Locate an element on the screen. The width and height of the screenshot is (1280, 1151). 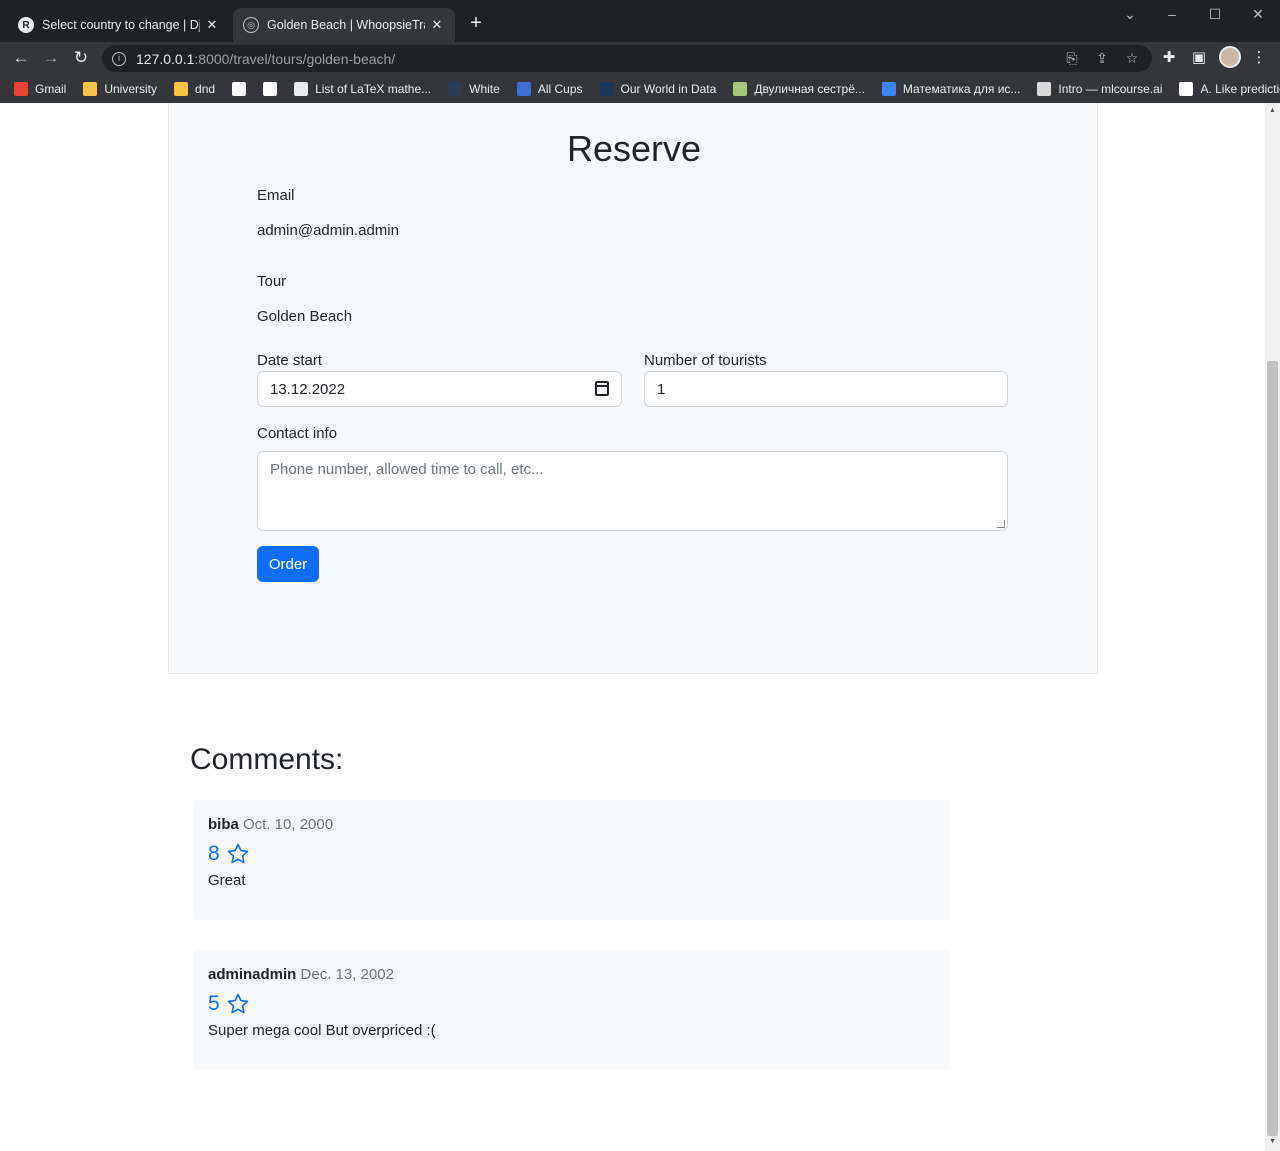
tab-title: Golden Beach | WhoopsieTravel is located at coordinates (346, 25).